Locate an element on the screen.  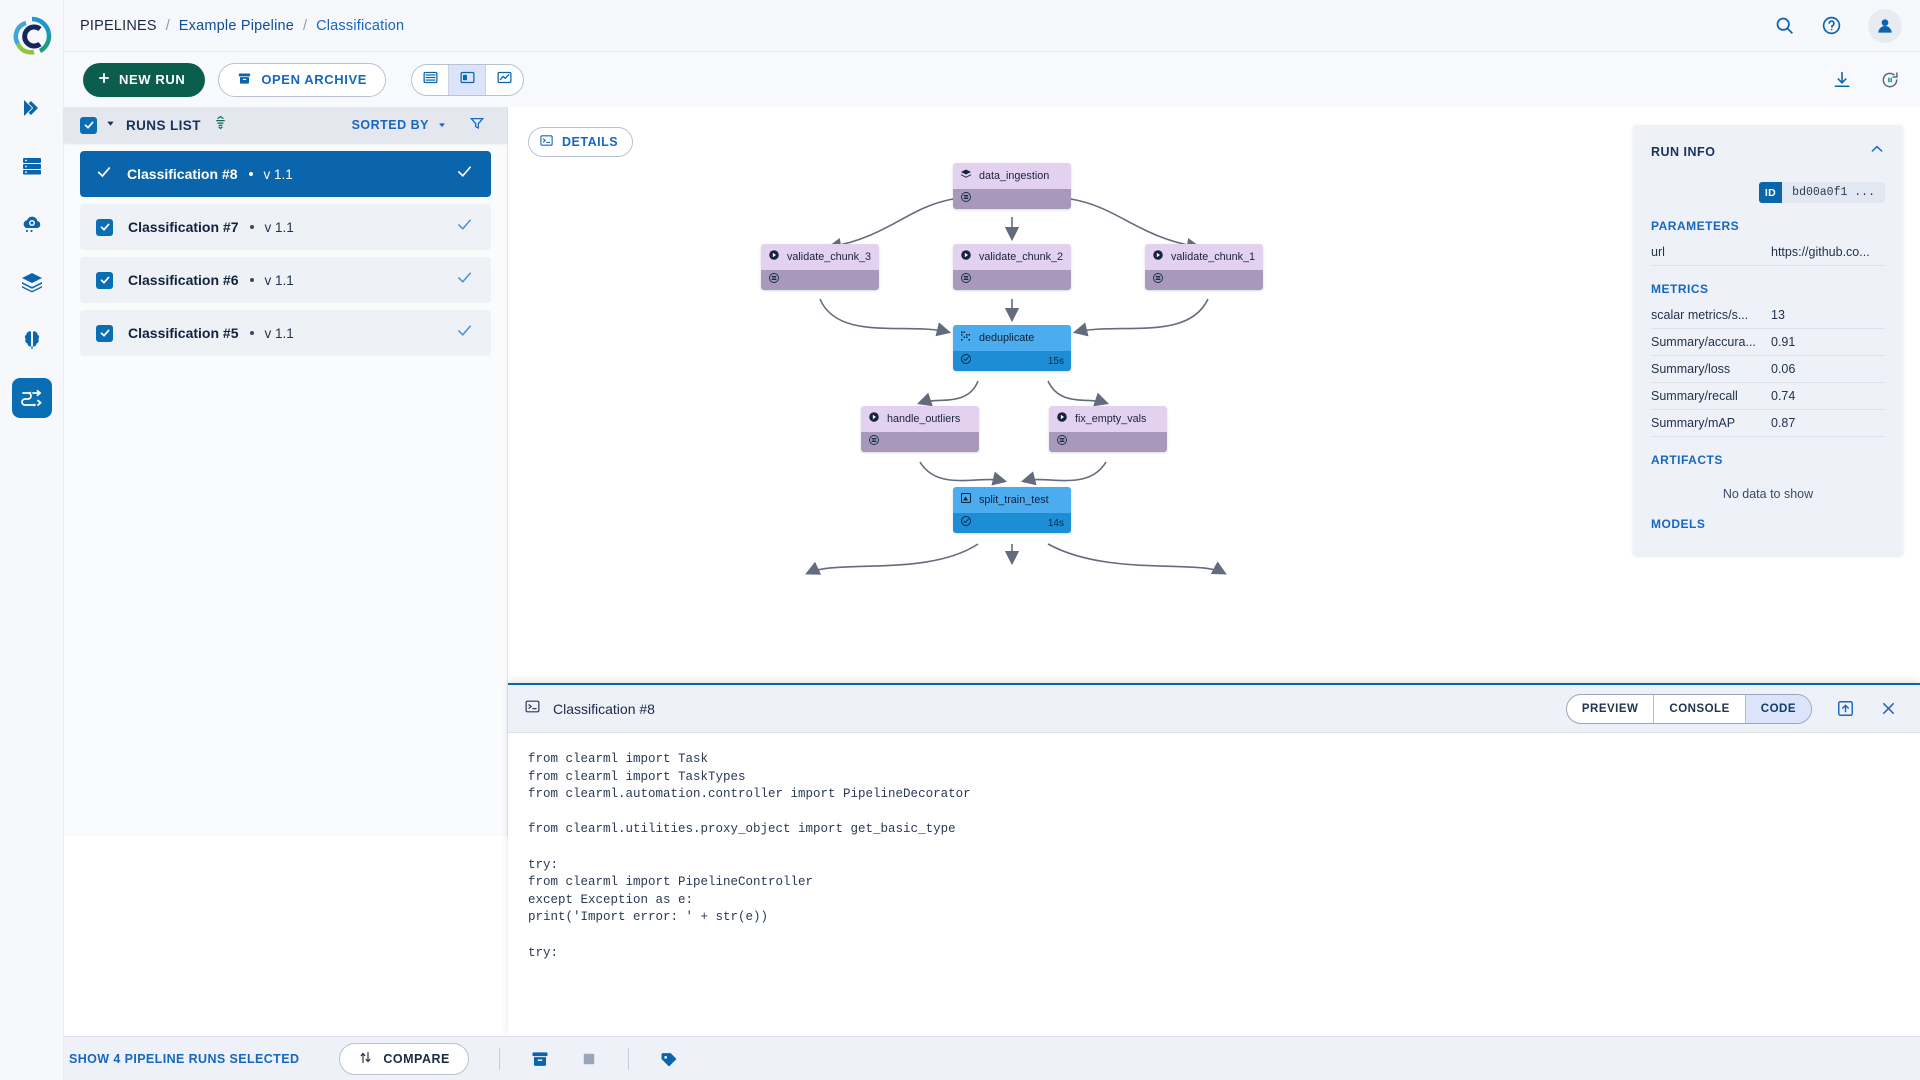
metric-value: 13 is located at coordinates (1778, 315).